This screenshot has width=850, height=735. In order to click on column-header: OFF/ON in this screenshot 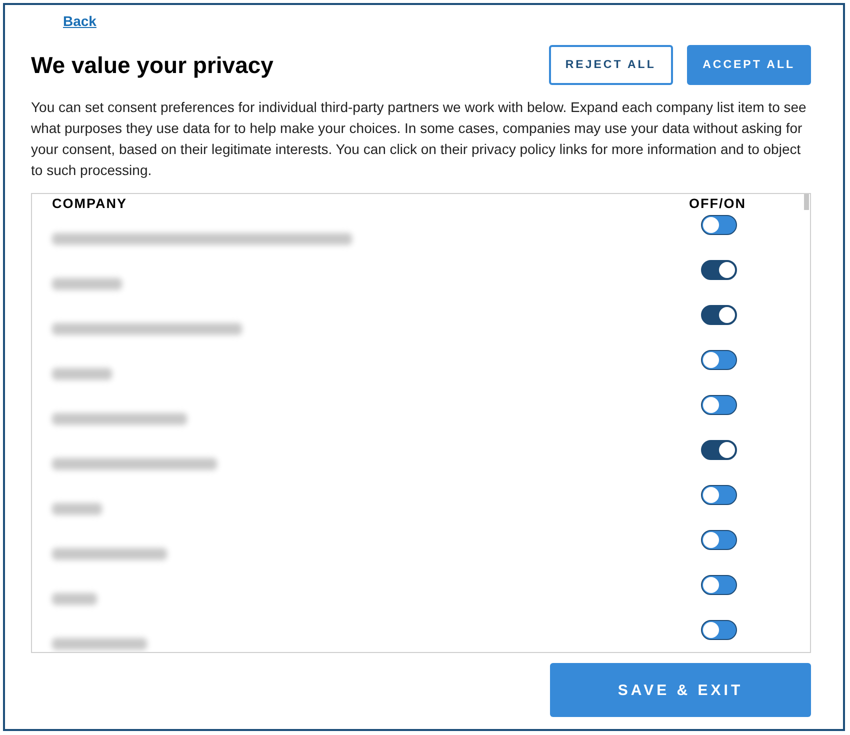, I will do `click(717, 203)`.